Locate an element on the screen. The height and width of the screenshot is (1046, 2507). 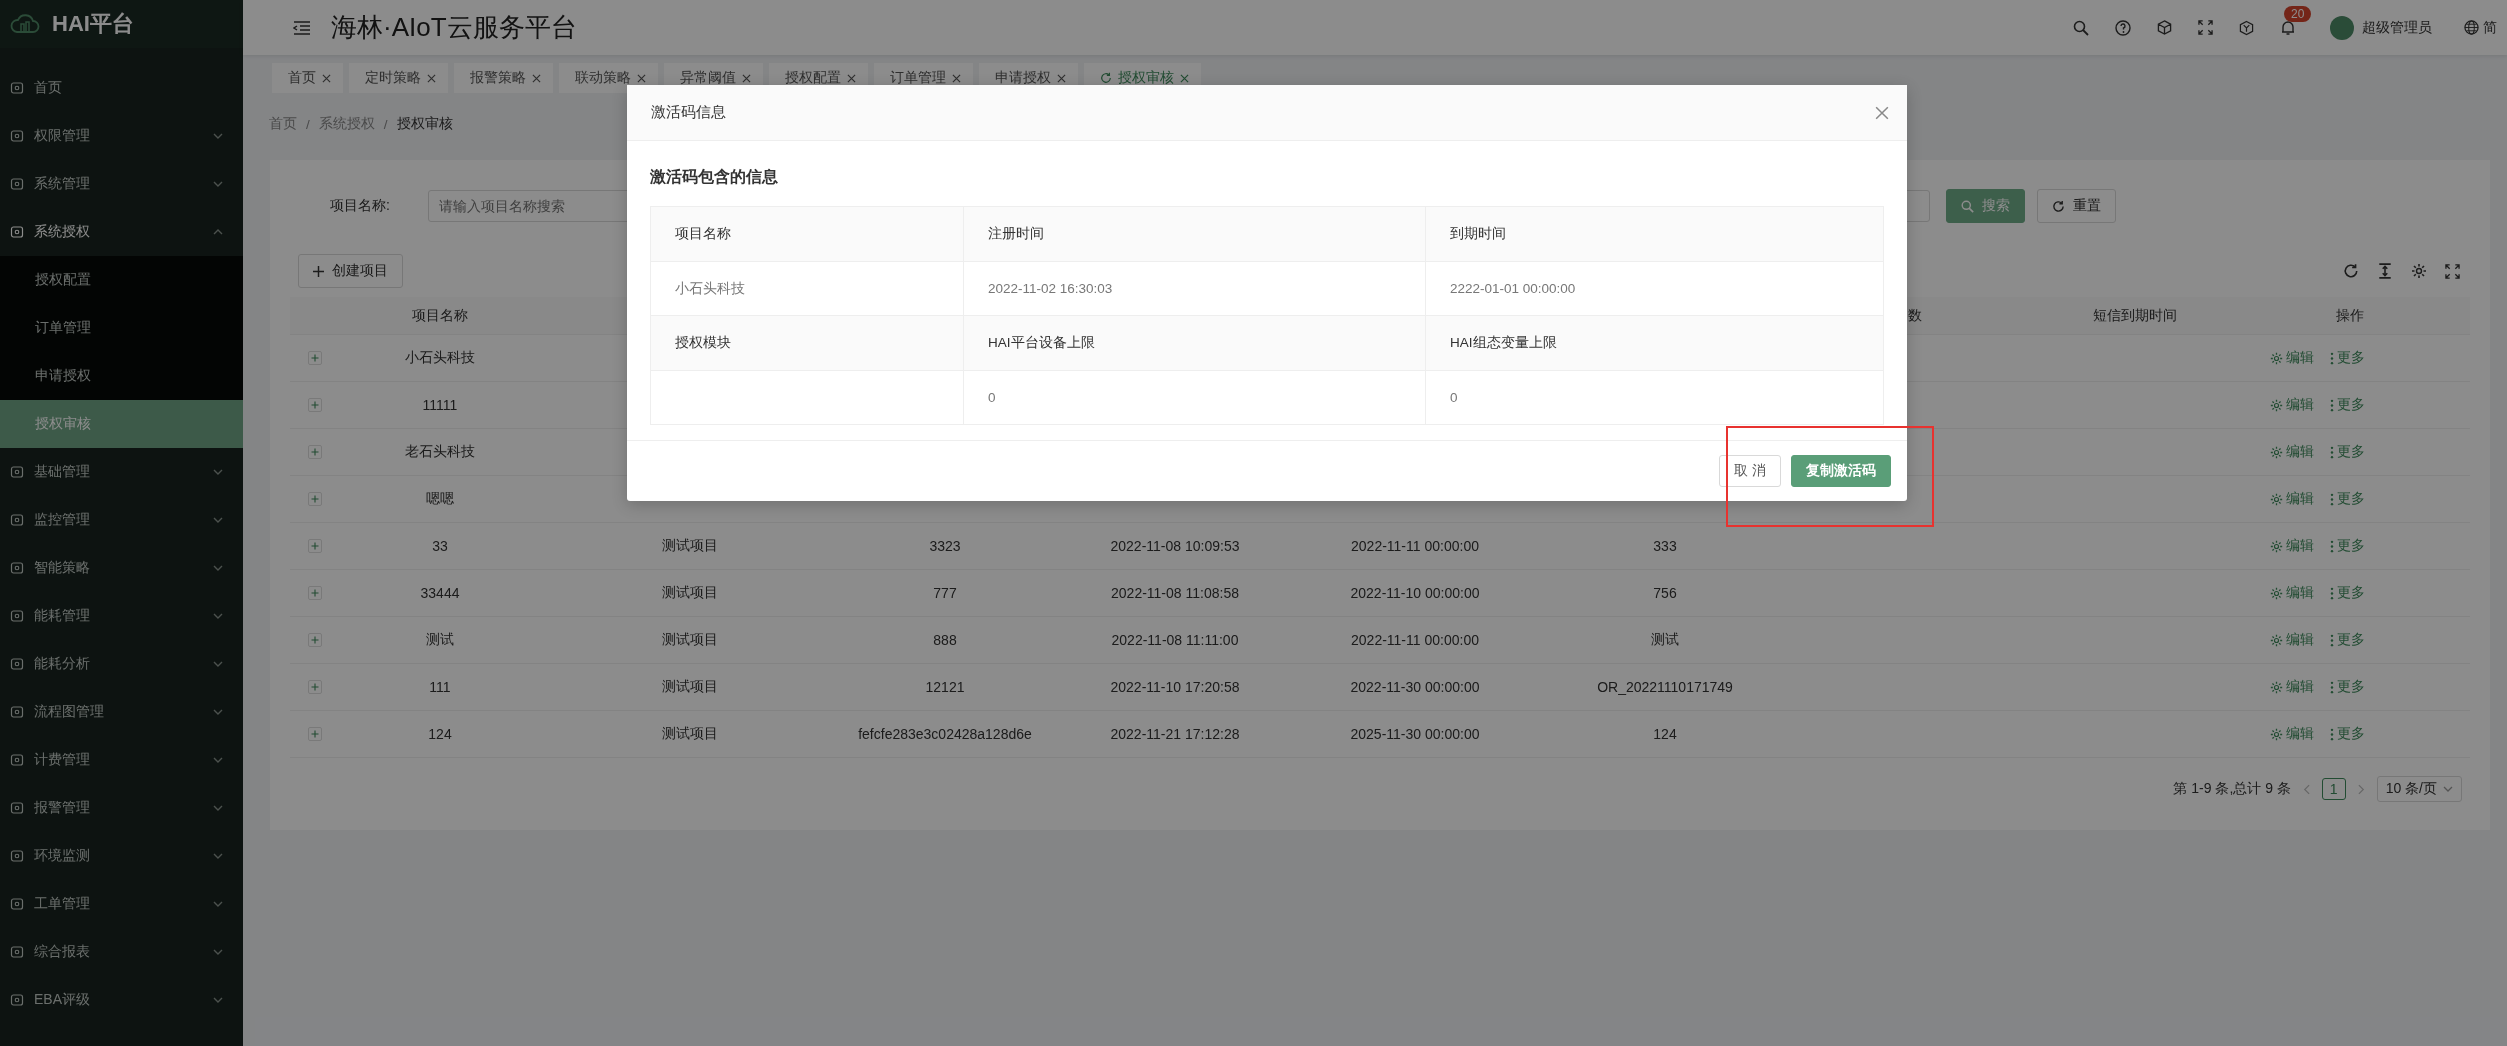
table-cell: 124 is located at coordinates (440, 734).